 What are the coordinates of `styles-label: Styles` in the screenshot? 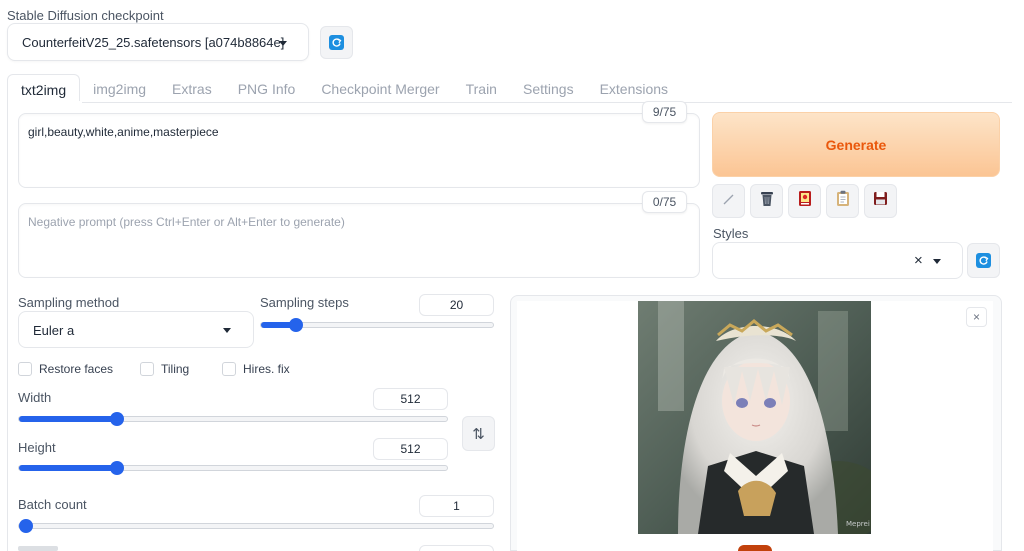 It's located at (731, 233).